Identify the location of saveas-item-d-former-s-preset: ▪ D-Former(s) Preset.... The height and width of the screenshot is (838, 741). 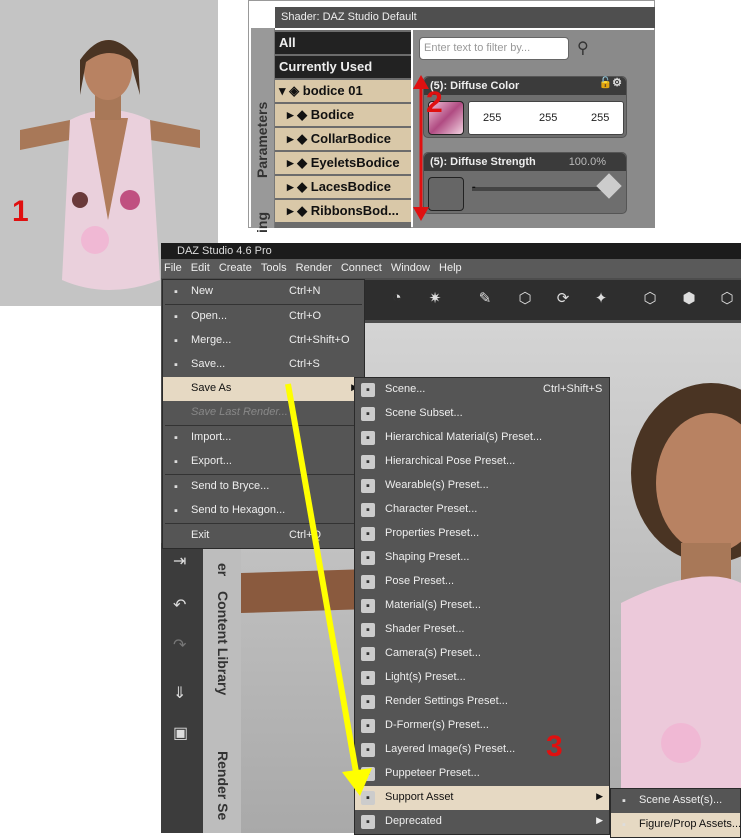
(482, 726).